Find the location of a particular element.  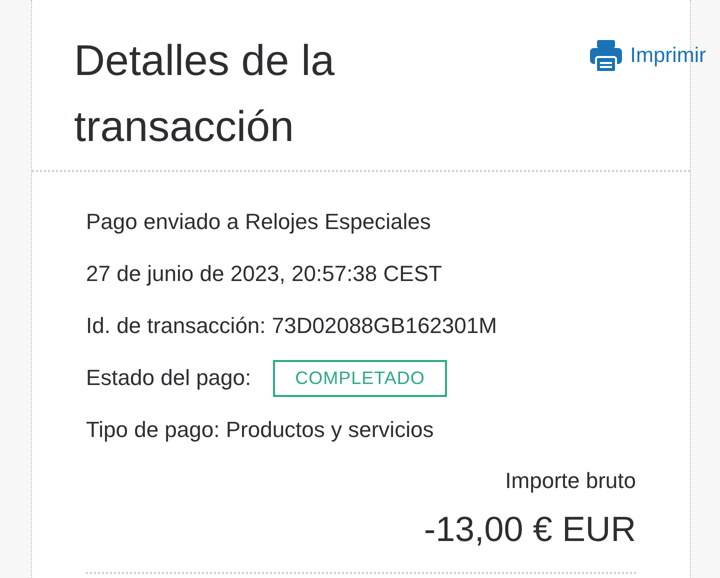

detail-text: Pago enviado a Relojes Especiales is located at coordinates (259, 222).